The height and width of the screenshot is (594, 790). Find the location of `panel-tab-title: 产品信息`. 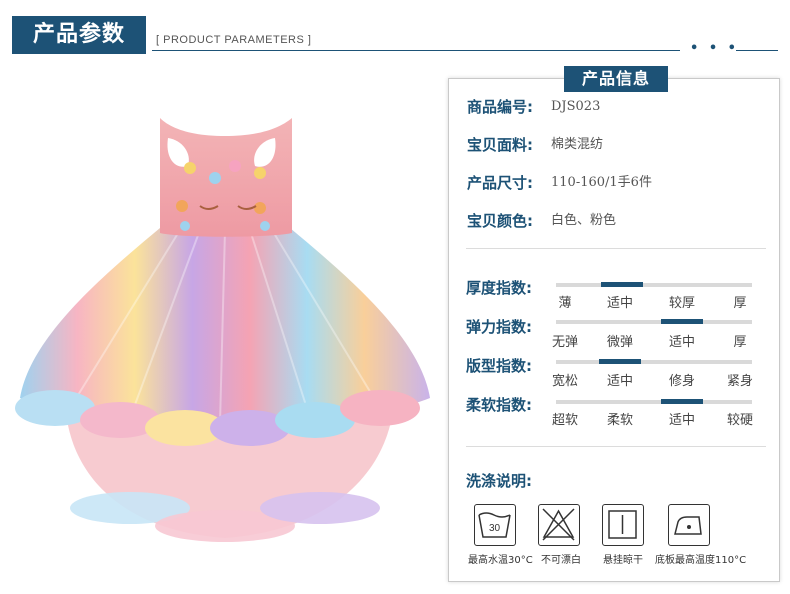

panel-tab-title: 产品信息 is located at coordinates (616, 79).